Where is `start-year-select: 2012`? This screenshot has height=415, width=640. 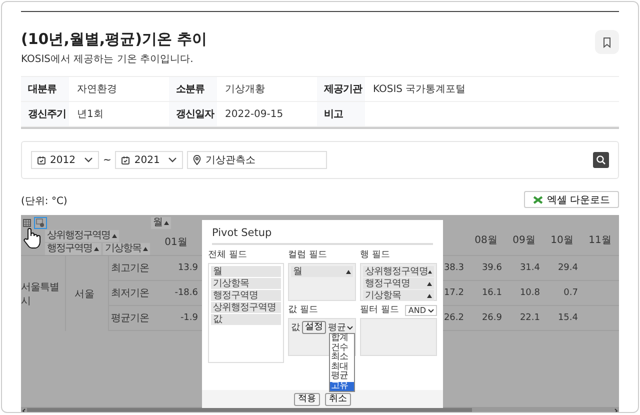
start-year-select: 2012 is located at coordinates (65, 160).